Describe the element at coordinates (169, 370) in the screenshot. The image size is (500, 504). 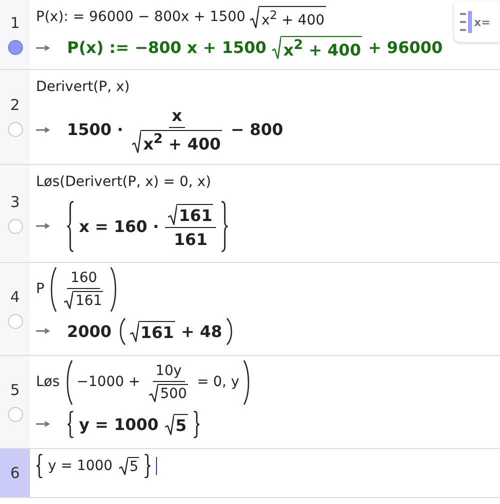
I see `formula-text: 10y` at that location.